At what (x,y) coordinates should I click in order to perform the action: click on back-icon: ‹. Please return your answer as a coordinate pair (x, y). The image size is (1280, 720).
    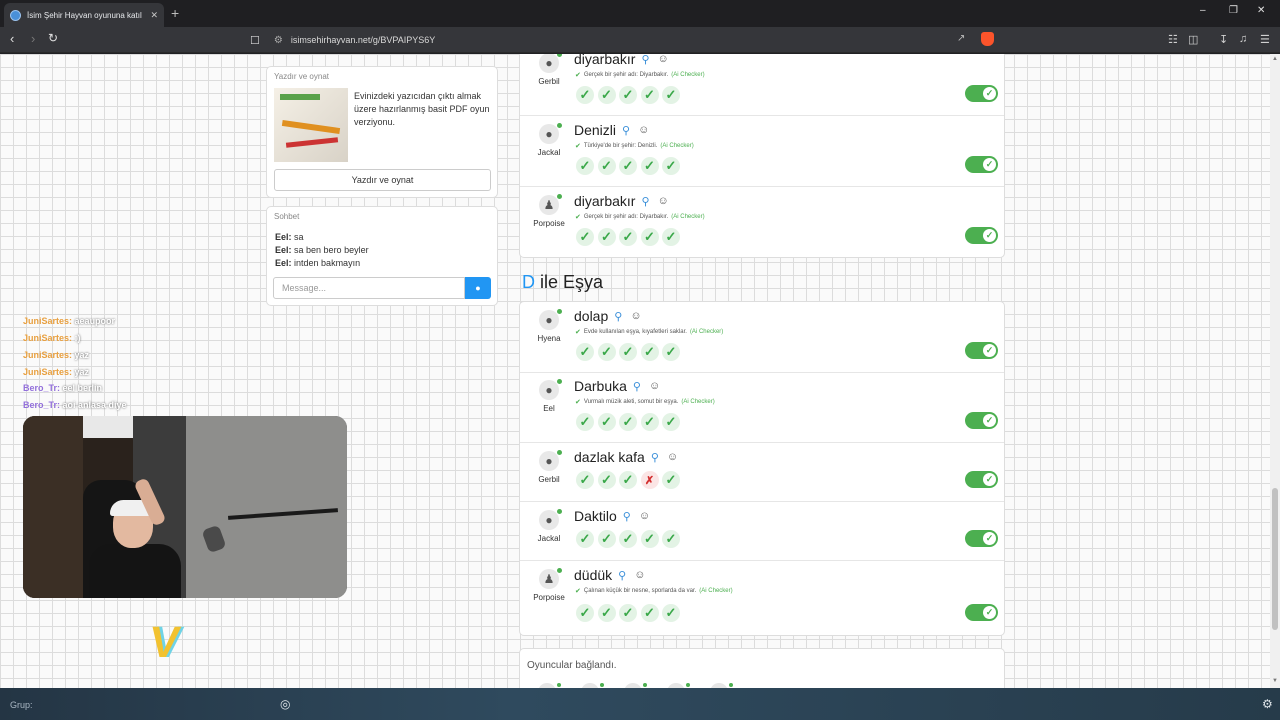
    Looking at the image, I should click on (12, 38).